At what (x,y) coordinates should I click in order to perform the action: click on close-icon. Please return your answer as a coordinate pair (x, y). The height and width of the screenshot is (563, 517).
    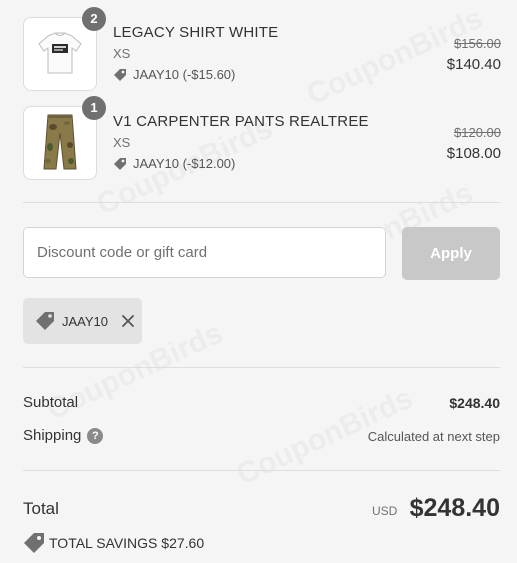
    Looking at the image, I should click on (128, 321).